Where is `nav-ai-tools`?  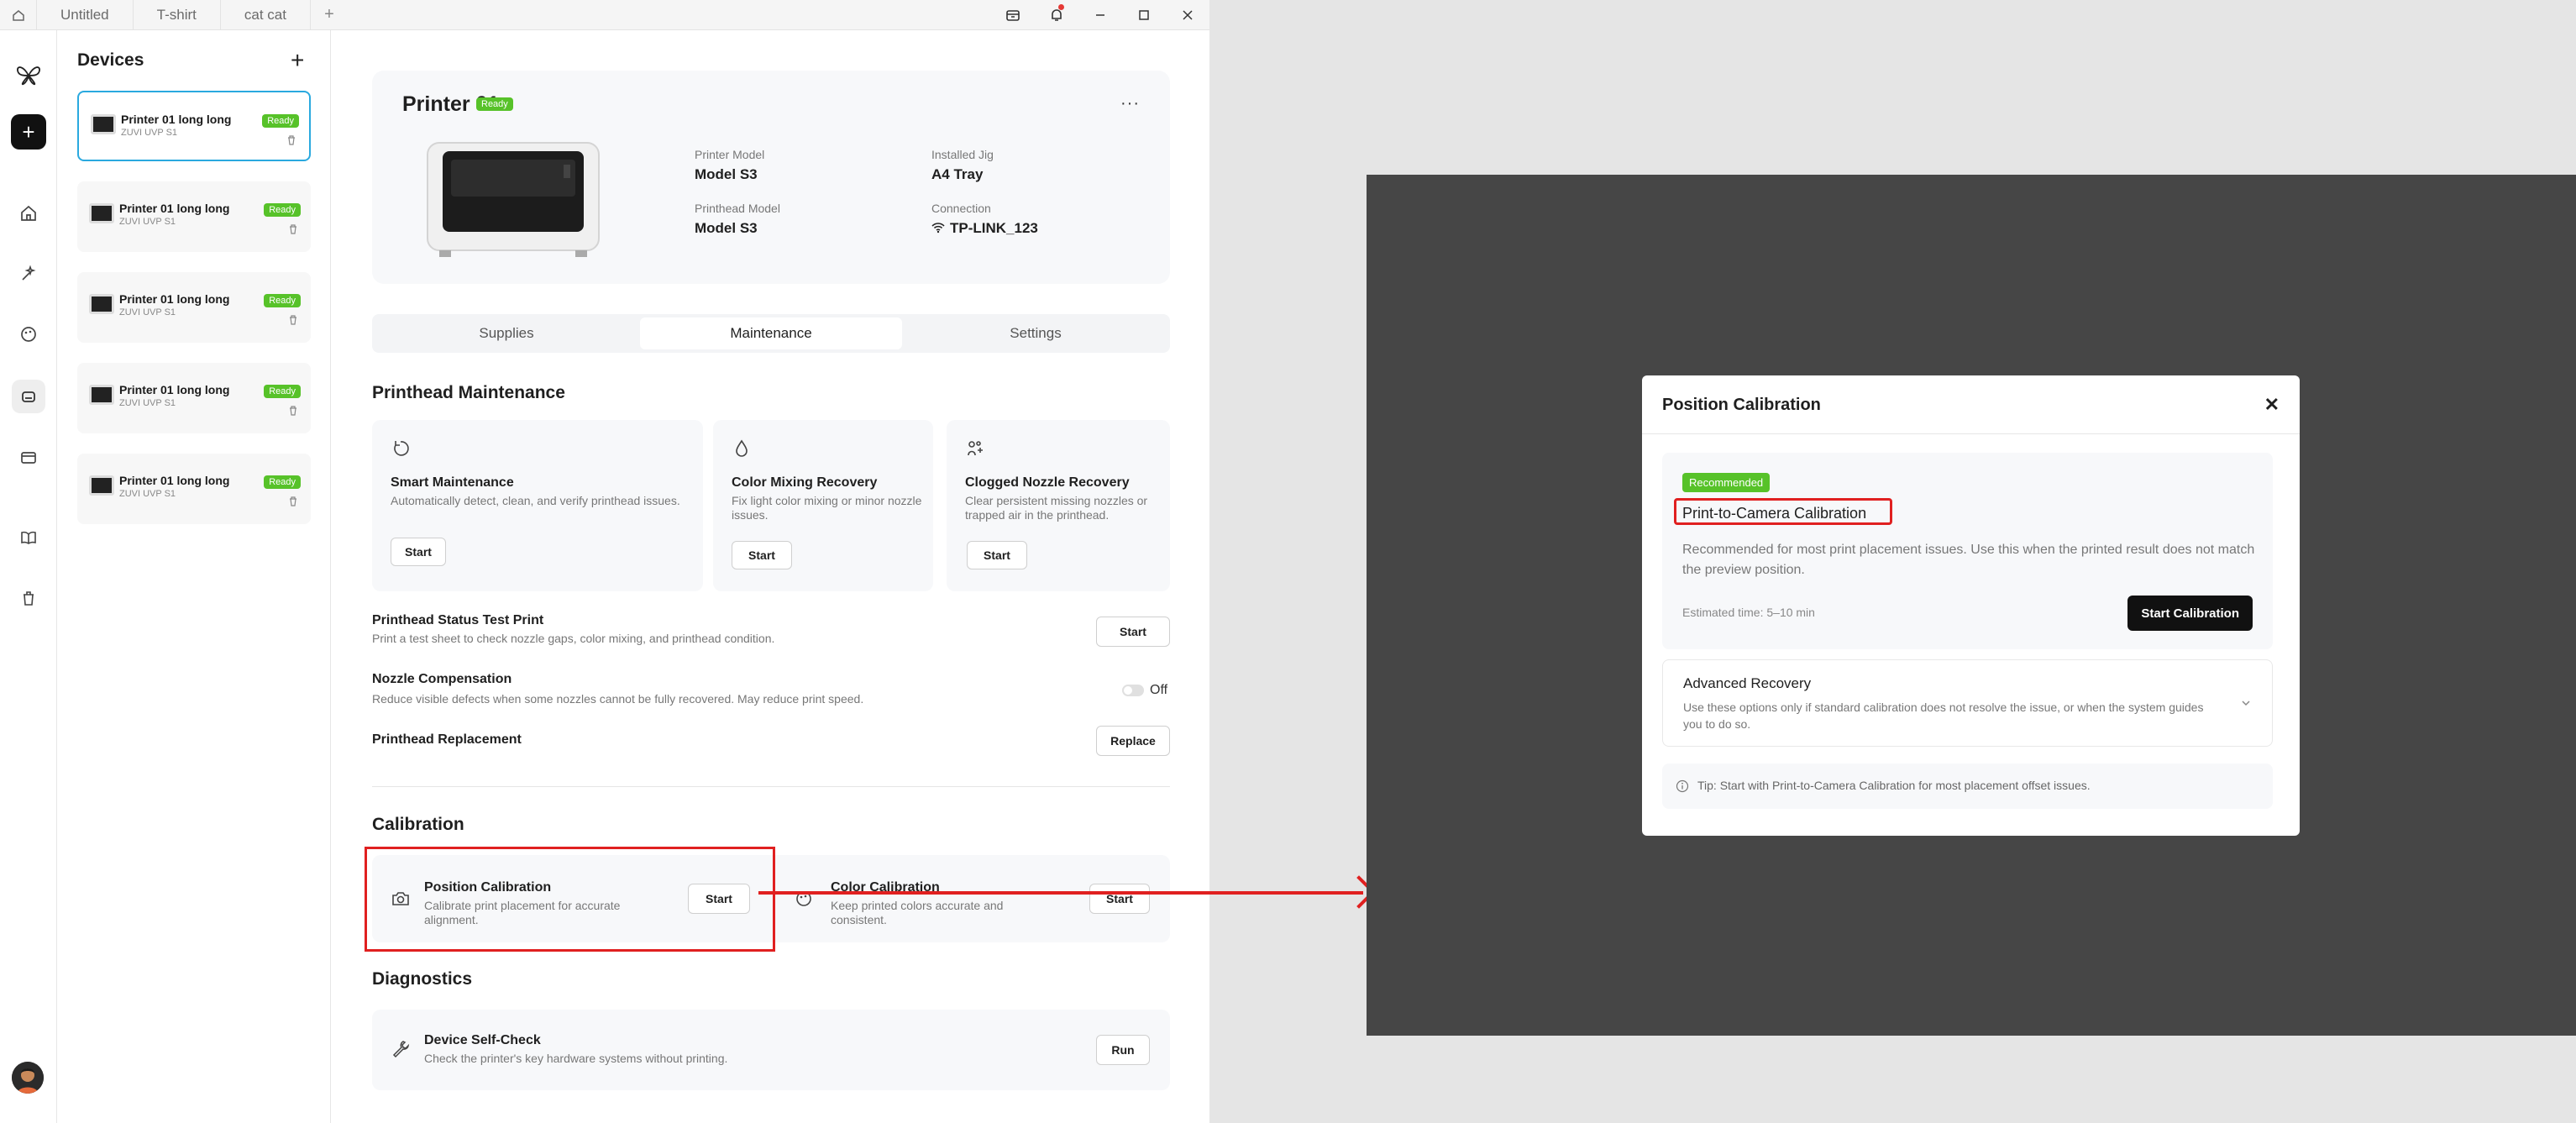 nav-ai-tools is located at coordinates (28, 274).